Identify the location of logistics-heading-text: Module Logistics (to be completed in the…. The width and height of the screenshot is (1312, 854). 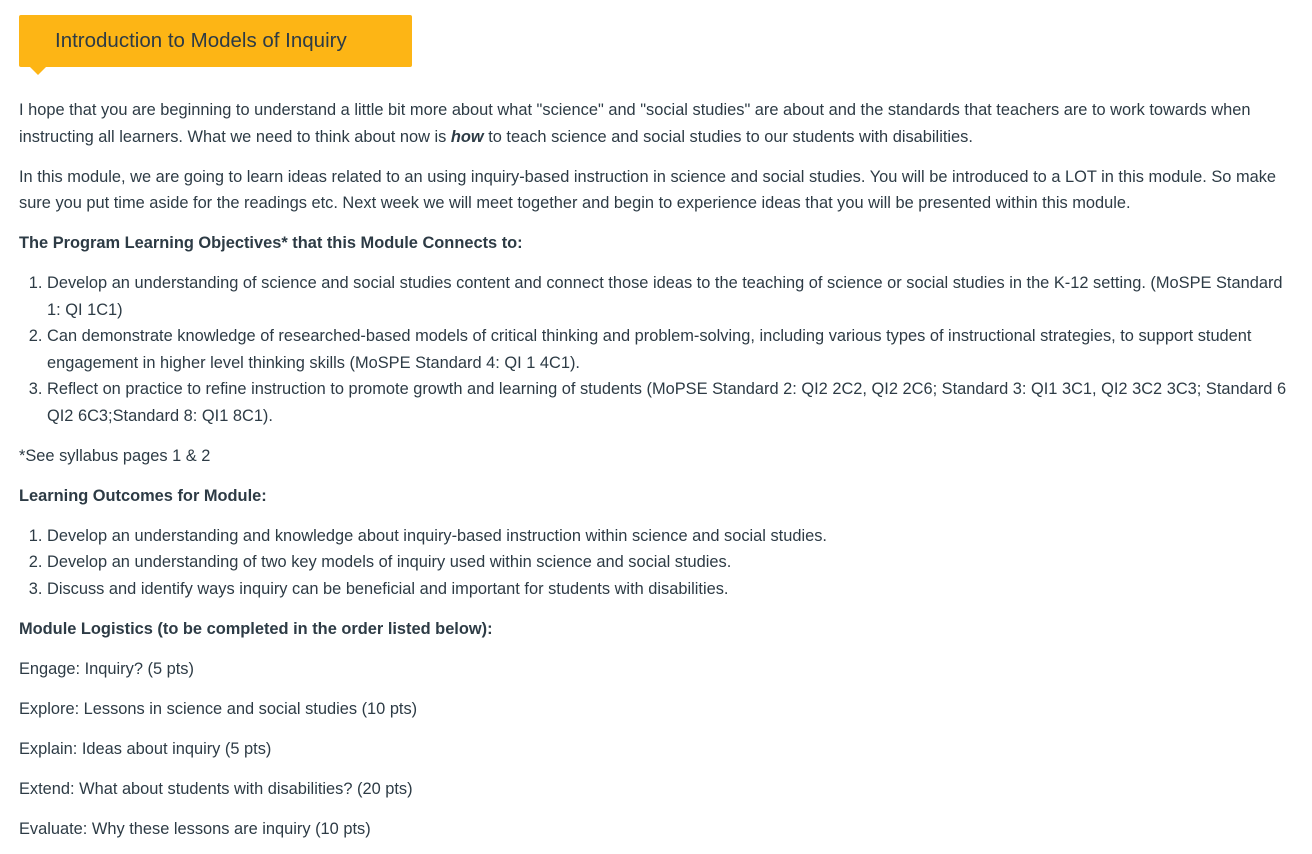
(256, 628).